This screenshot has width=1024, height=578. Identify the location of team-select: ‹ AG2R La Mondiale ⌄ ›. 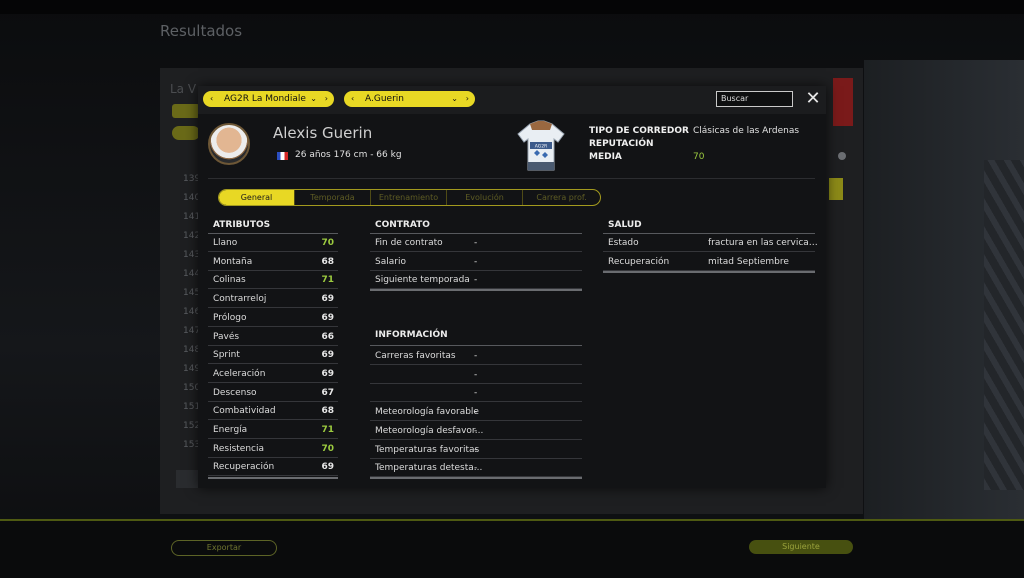
(268, 99).